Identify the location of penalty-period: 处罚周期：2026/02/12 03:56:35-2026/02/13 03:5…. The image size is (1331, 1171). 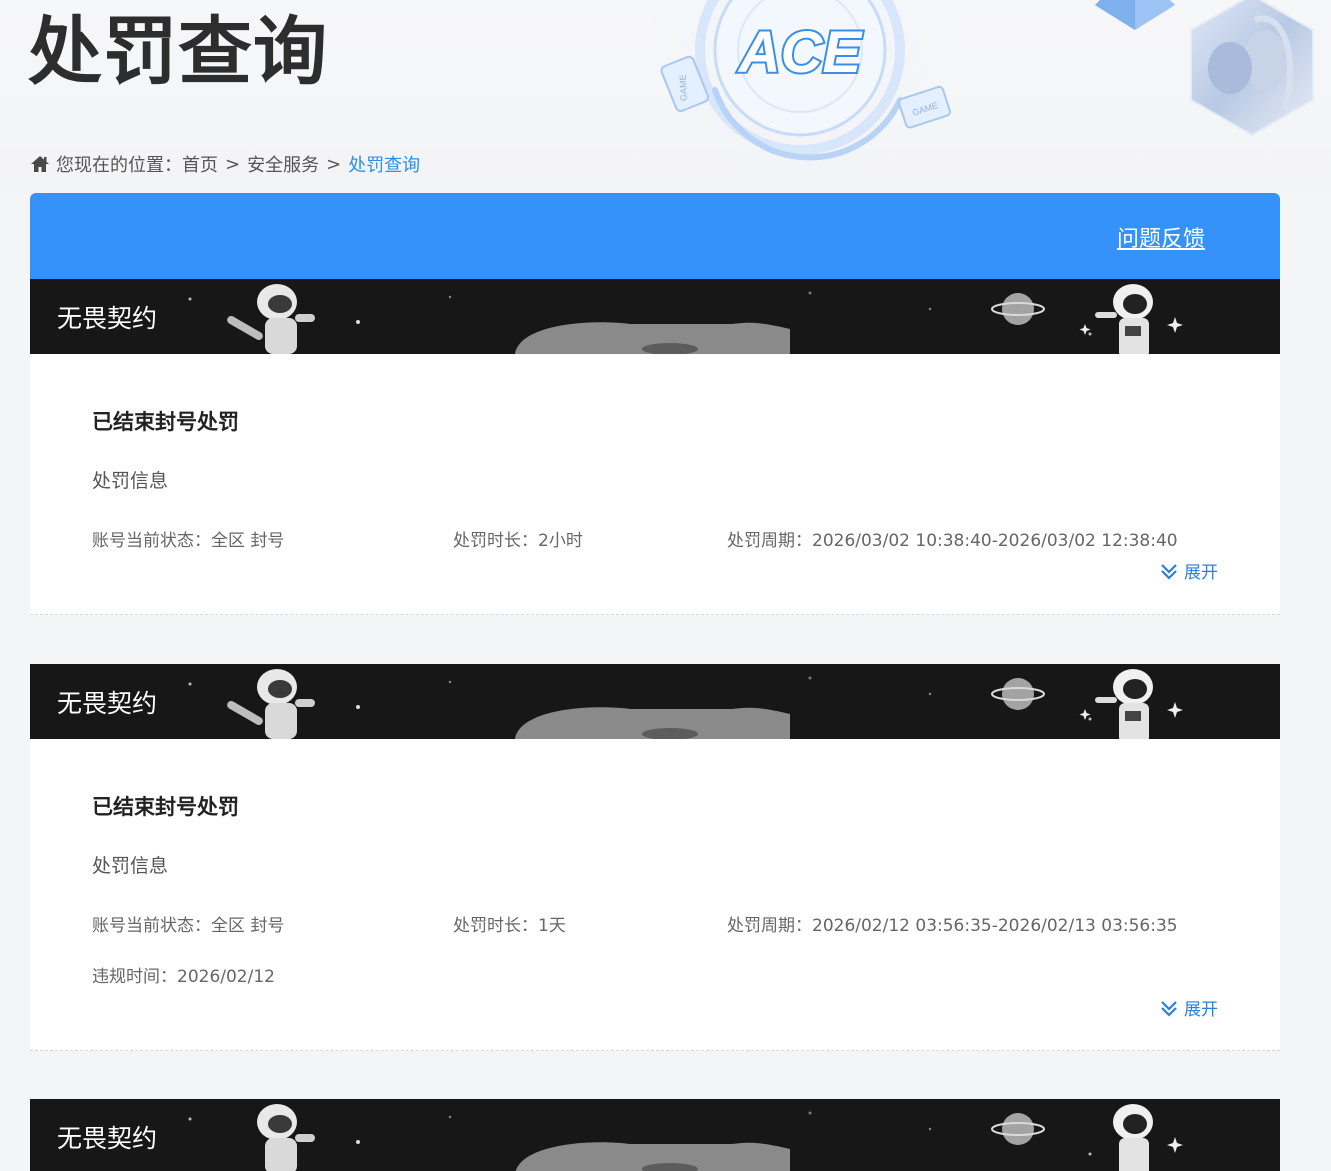
(952, 926).